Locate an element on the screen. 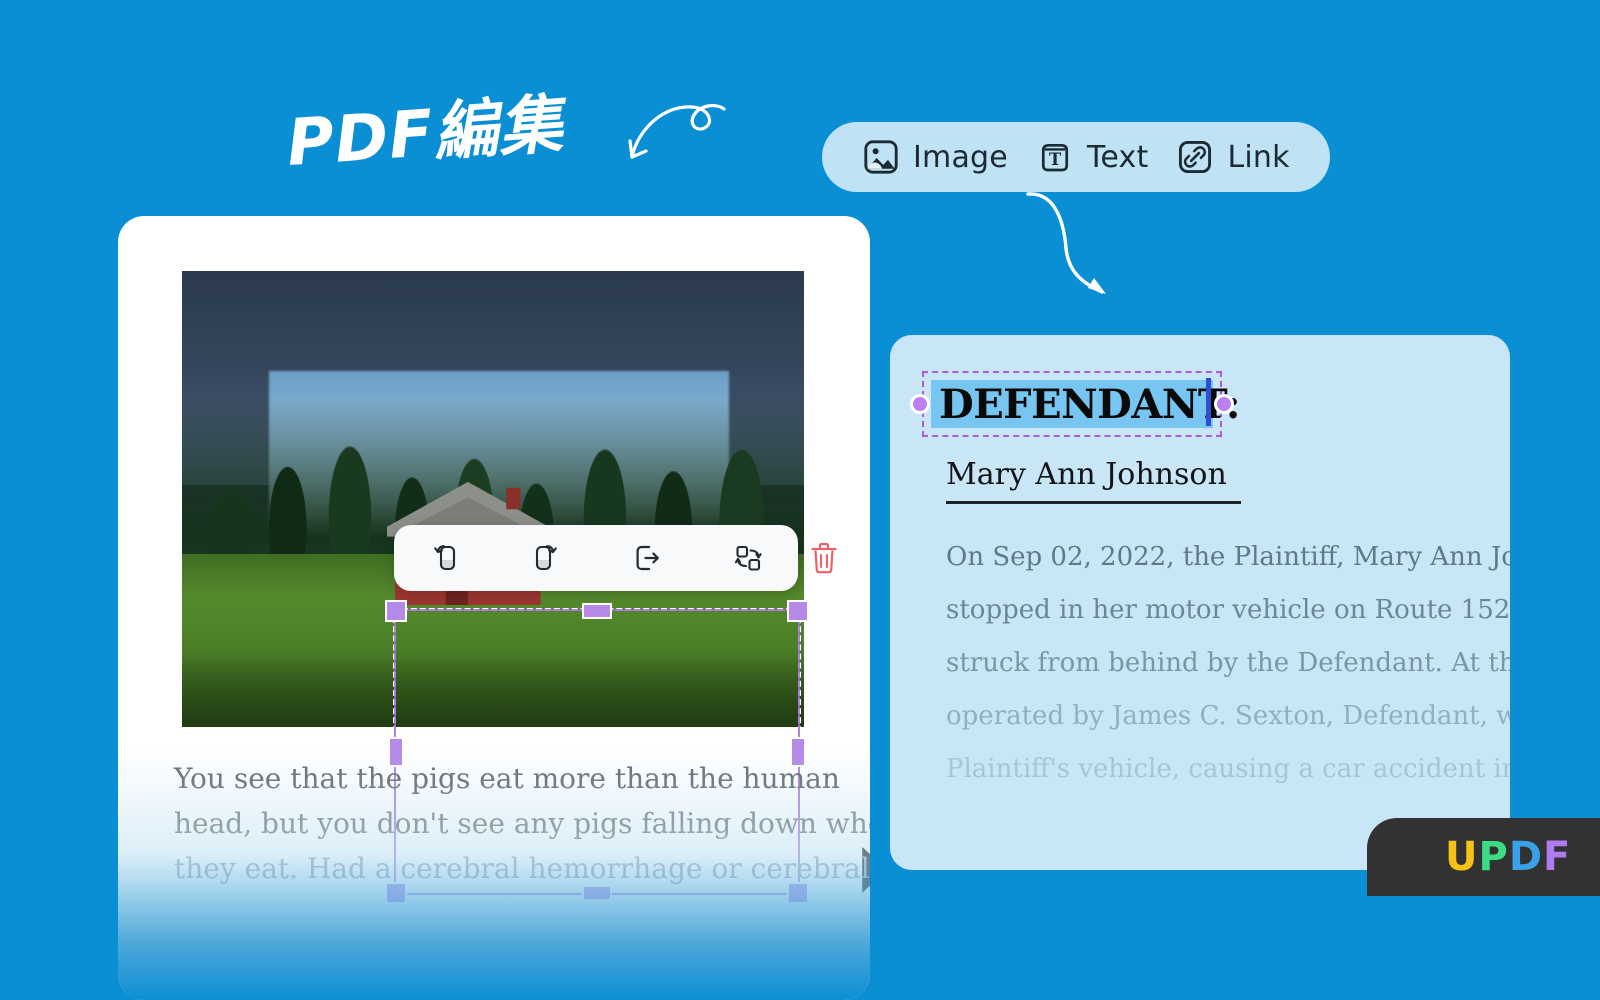  extract-image-button is located at coordinates (647, 558).